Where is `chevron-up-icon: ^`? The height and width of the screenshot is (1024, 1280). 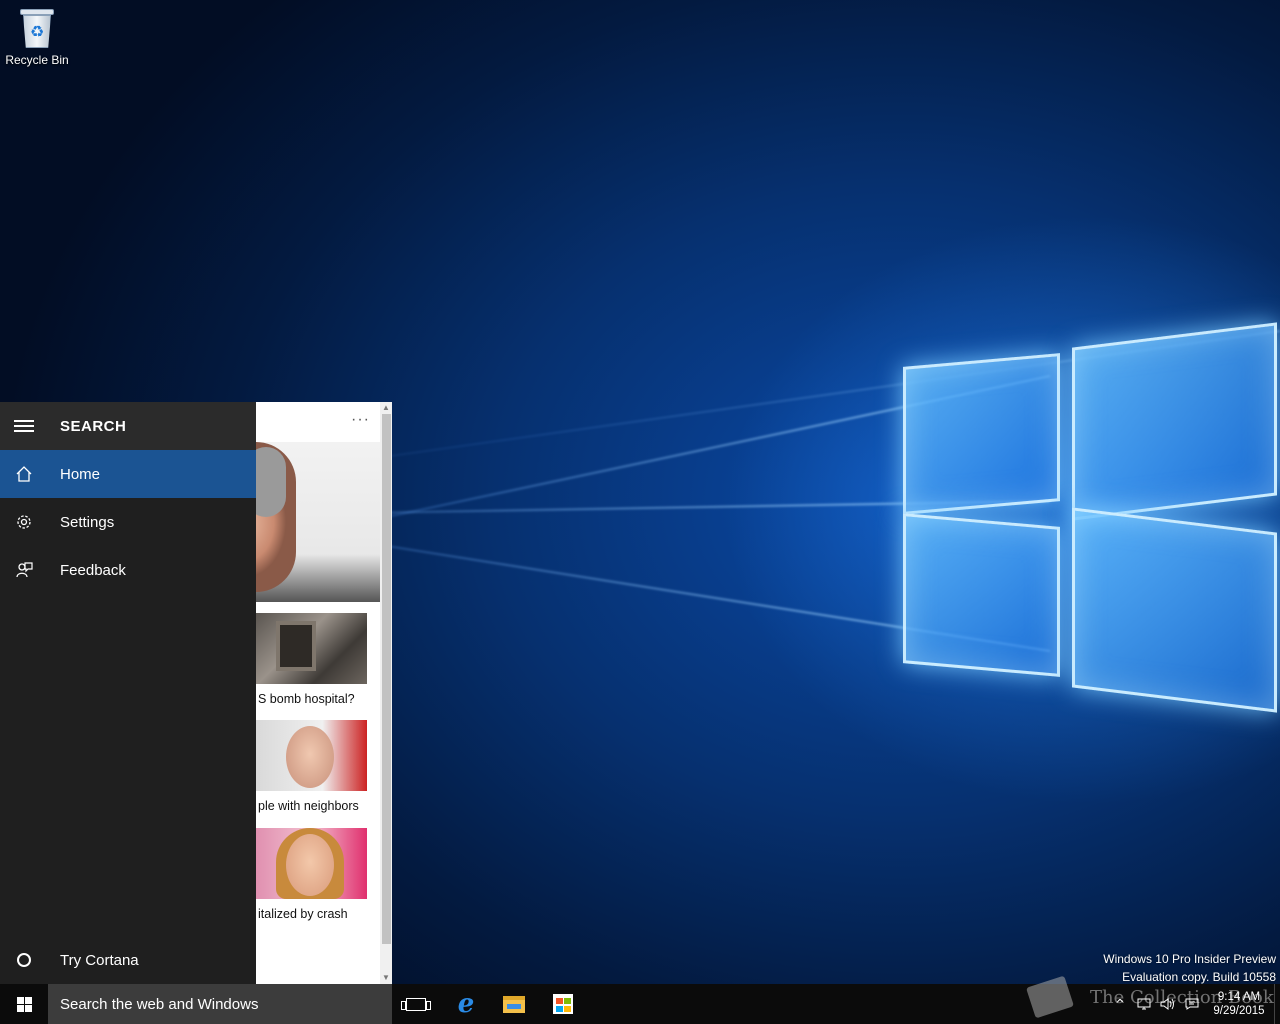 chevron-up-icon: ^ is located at coordinates (1120, 1004).